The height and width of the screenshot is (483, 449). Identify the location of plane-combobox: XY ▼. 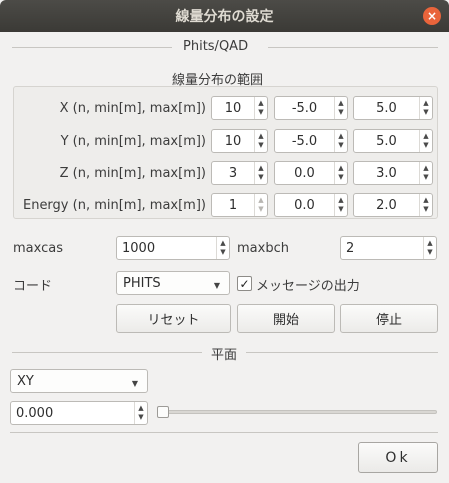
(79, 381).